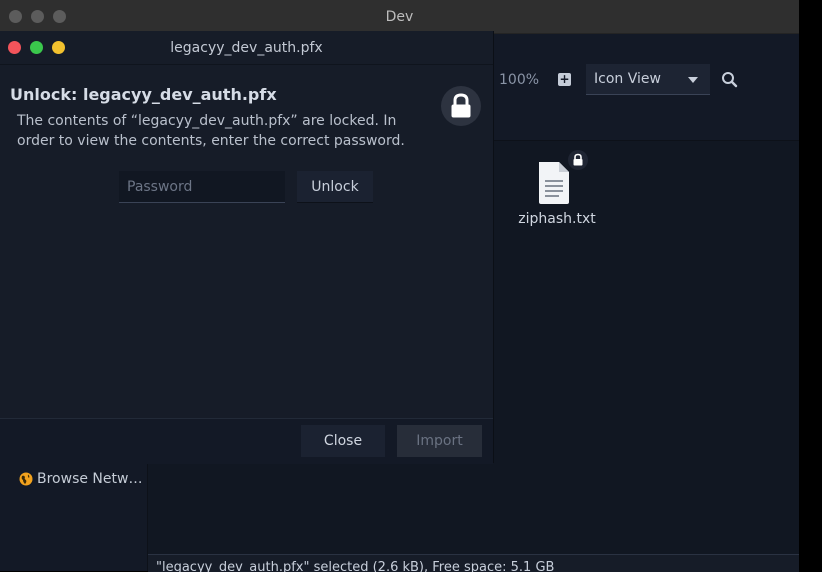  I want to click on dialog-heading: Unlock: legacyy_dev_auth.pfx, so click(143, 94).